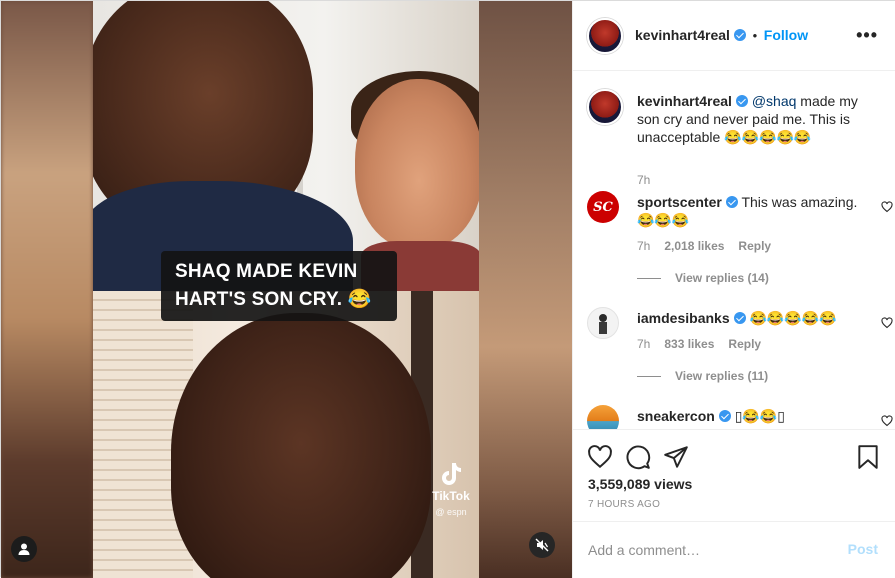 Image resolution: width=895 pixels, height=578 pixels. I want to click on post-header: kevinhart4real • Follow •••, so click(734, 36).